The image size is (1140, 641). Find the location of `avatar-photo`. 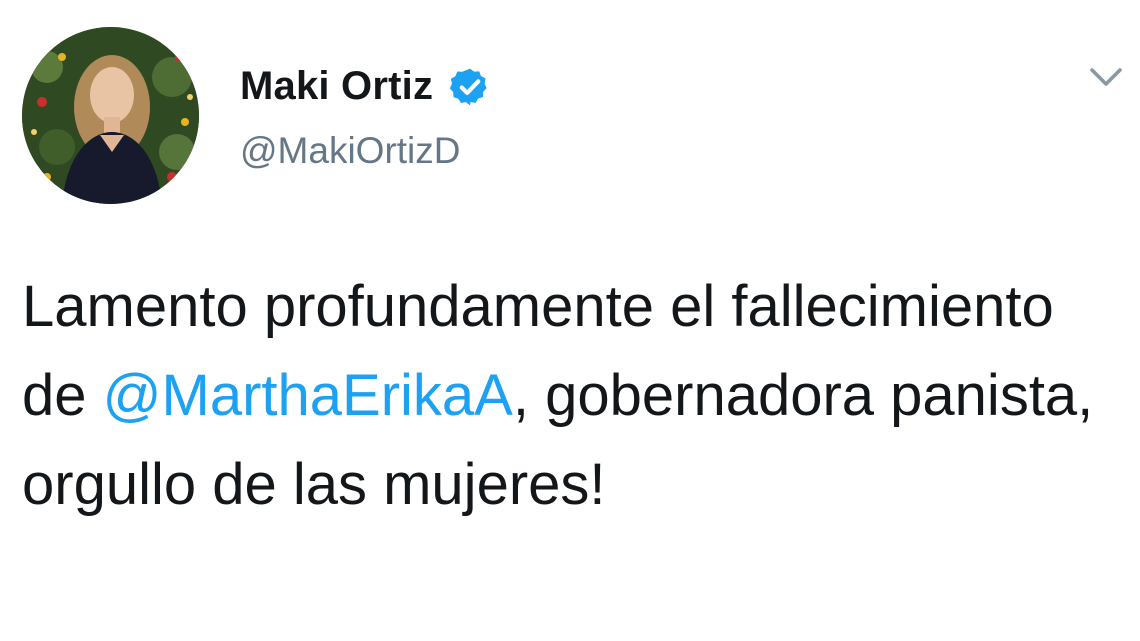

avatar-photo is located at coordinates (110, 115).